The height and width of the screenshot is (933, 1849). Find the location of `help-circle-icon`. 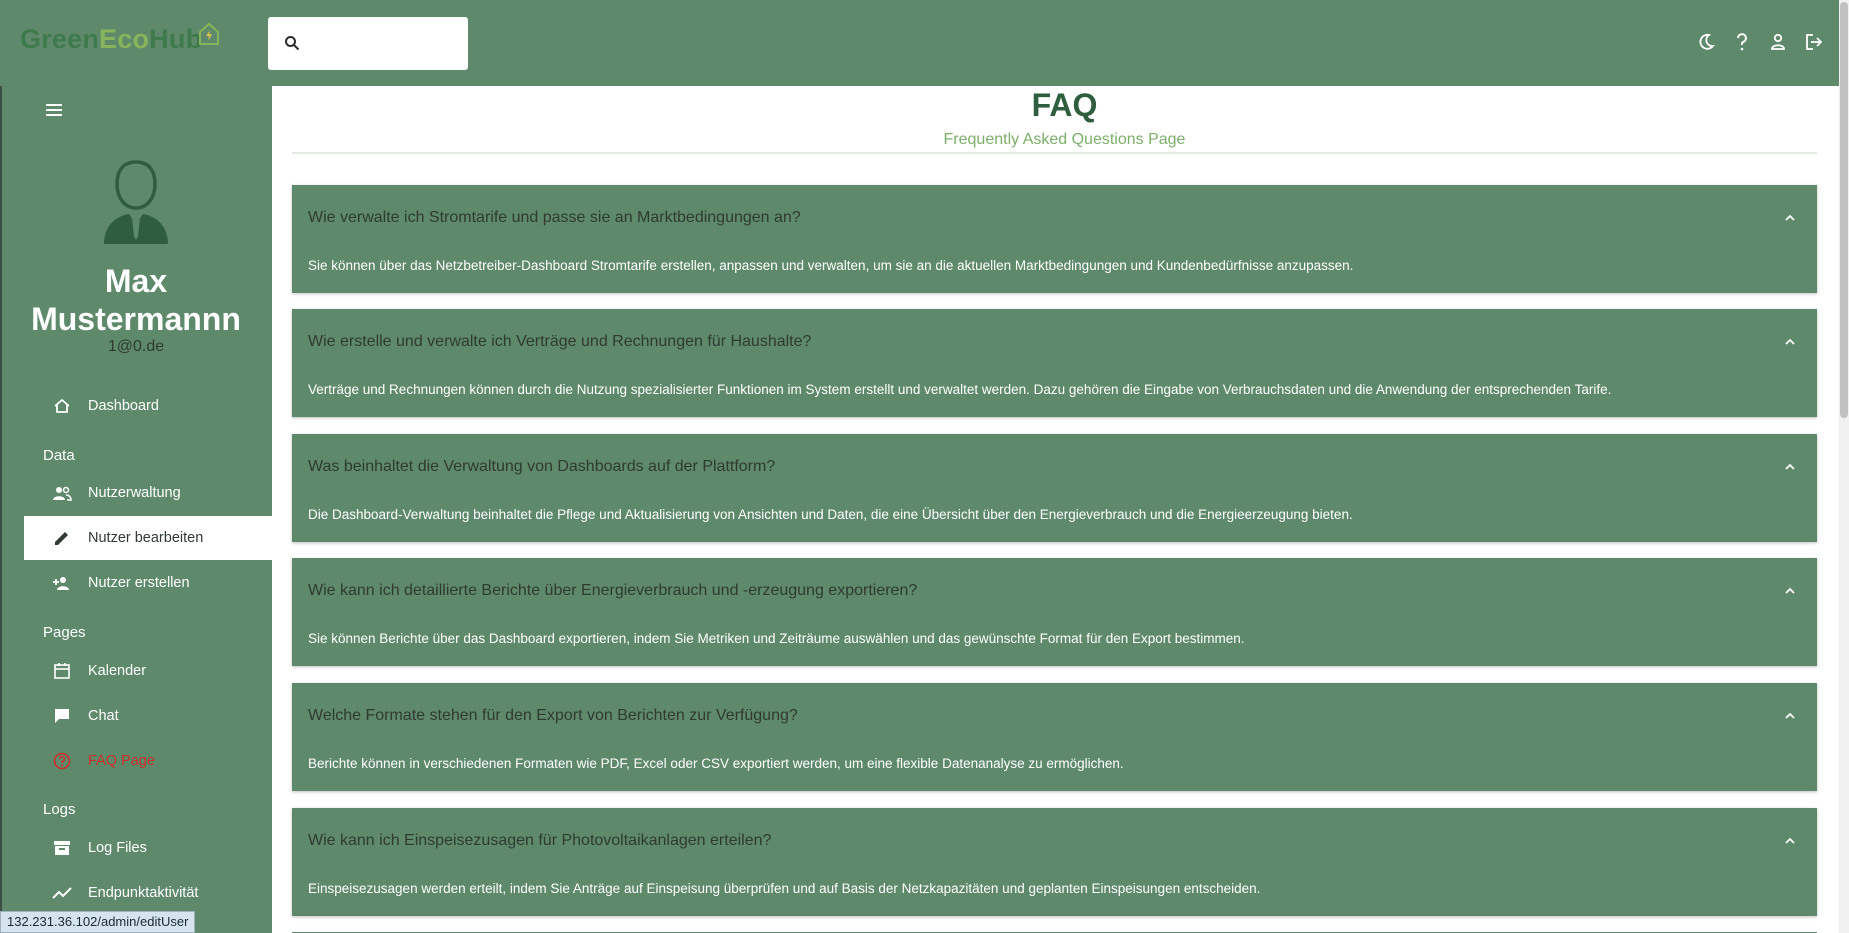

help-circle-icon is located at coordinates (62, 761).